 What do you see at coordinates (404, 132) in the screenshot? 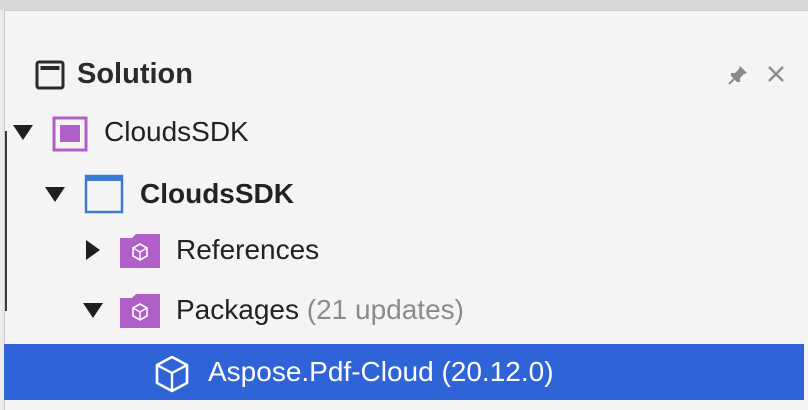
I see `tree-item-solution: CloudsSDK` at bounding box center [404, 132].